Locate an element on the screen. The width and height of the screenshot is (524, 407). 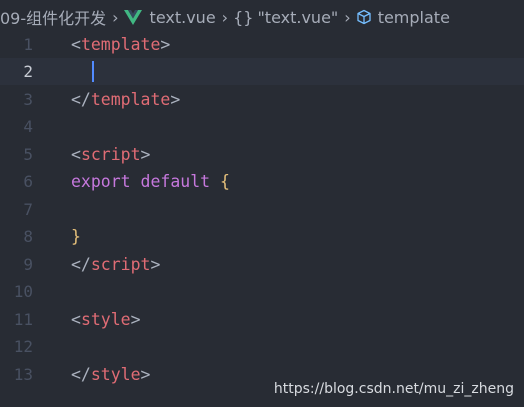
line-number: 13 is located at coordinates (23, 374).